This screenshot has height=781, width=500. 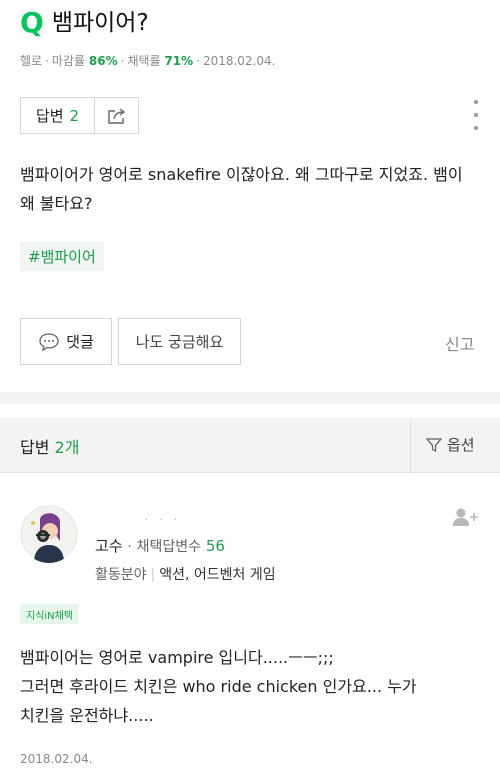 I want to click on field-value: 액션, 어드벤처 게임, so click(x=217, y=575).